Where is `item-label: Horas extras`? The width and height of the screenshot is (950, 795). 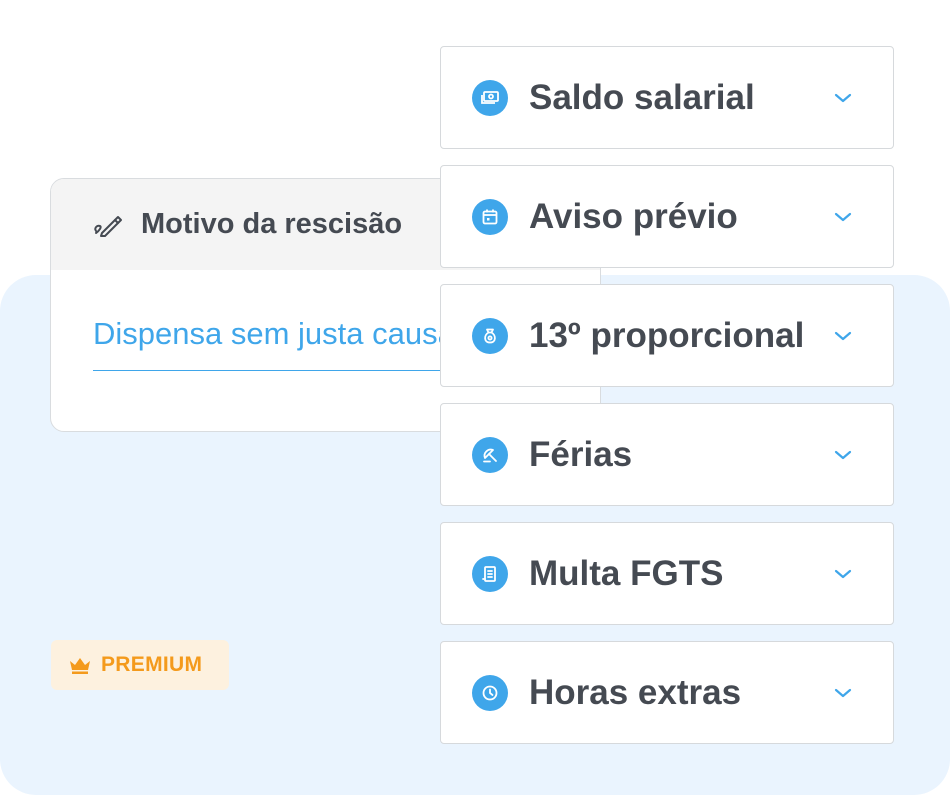 item-label: Horas extras is located at coordinates (635, 692).